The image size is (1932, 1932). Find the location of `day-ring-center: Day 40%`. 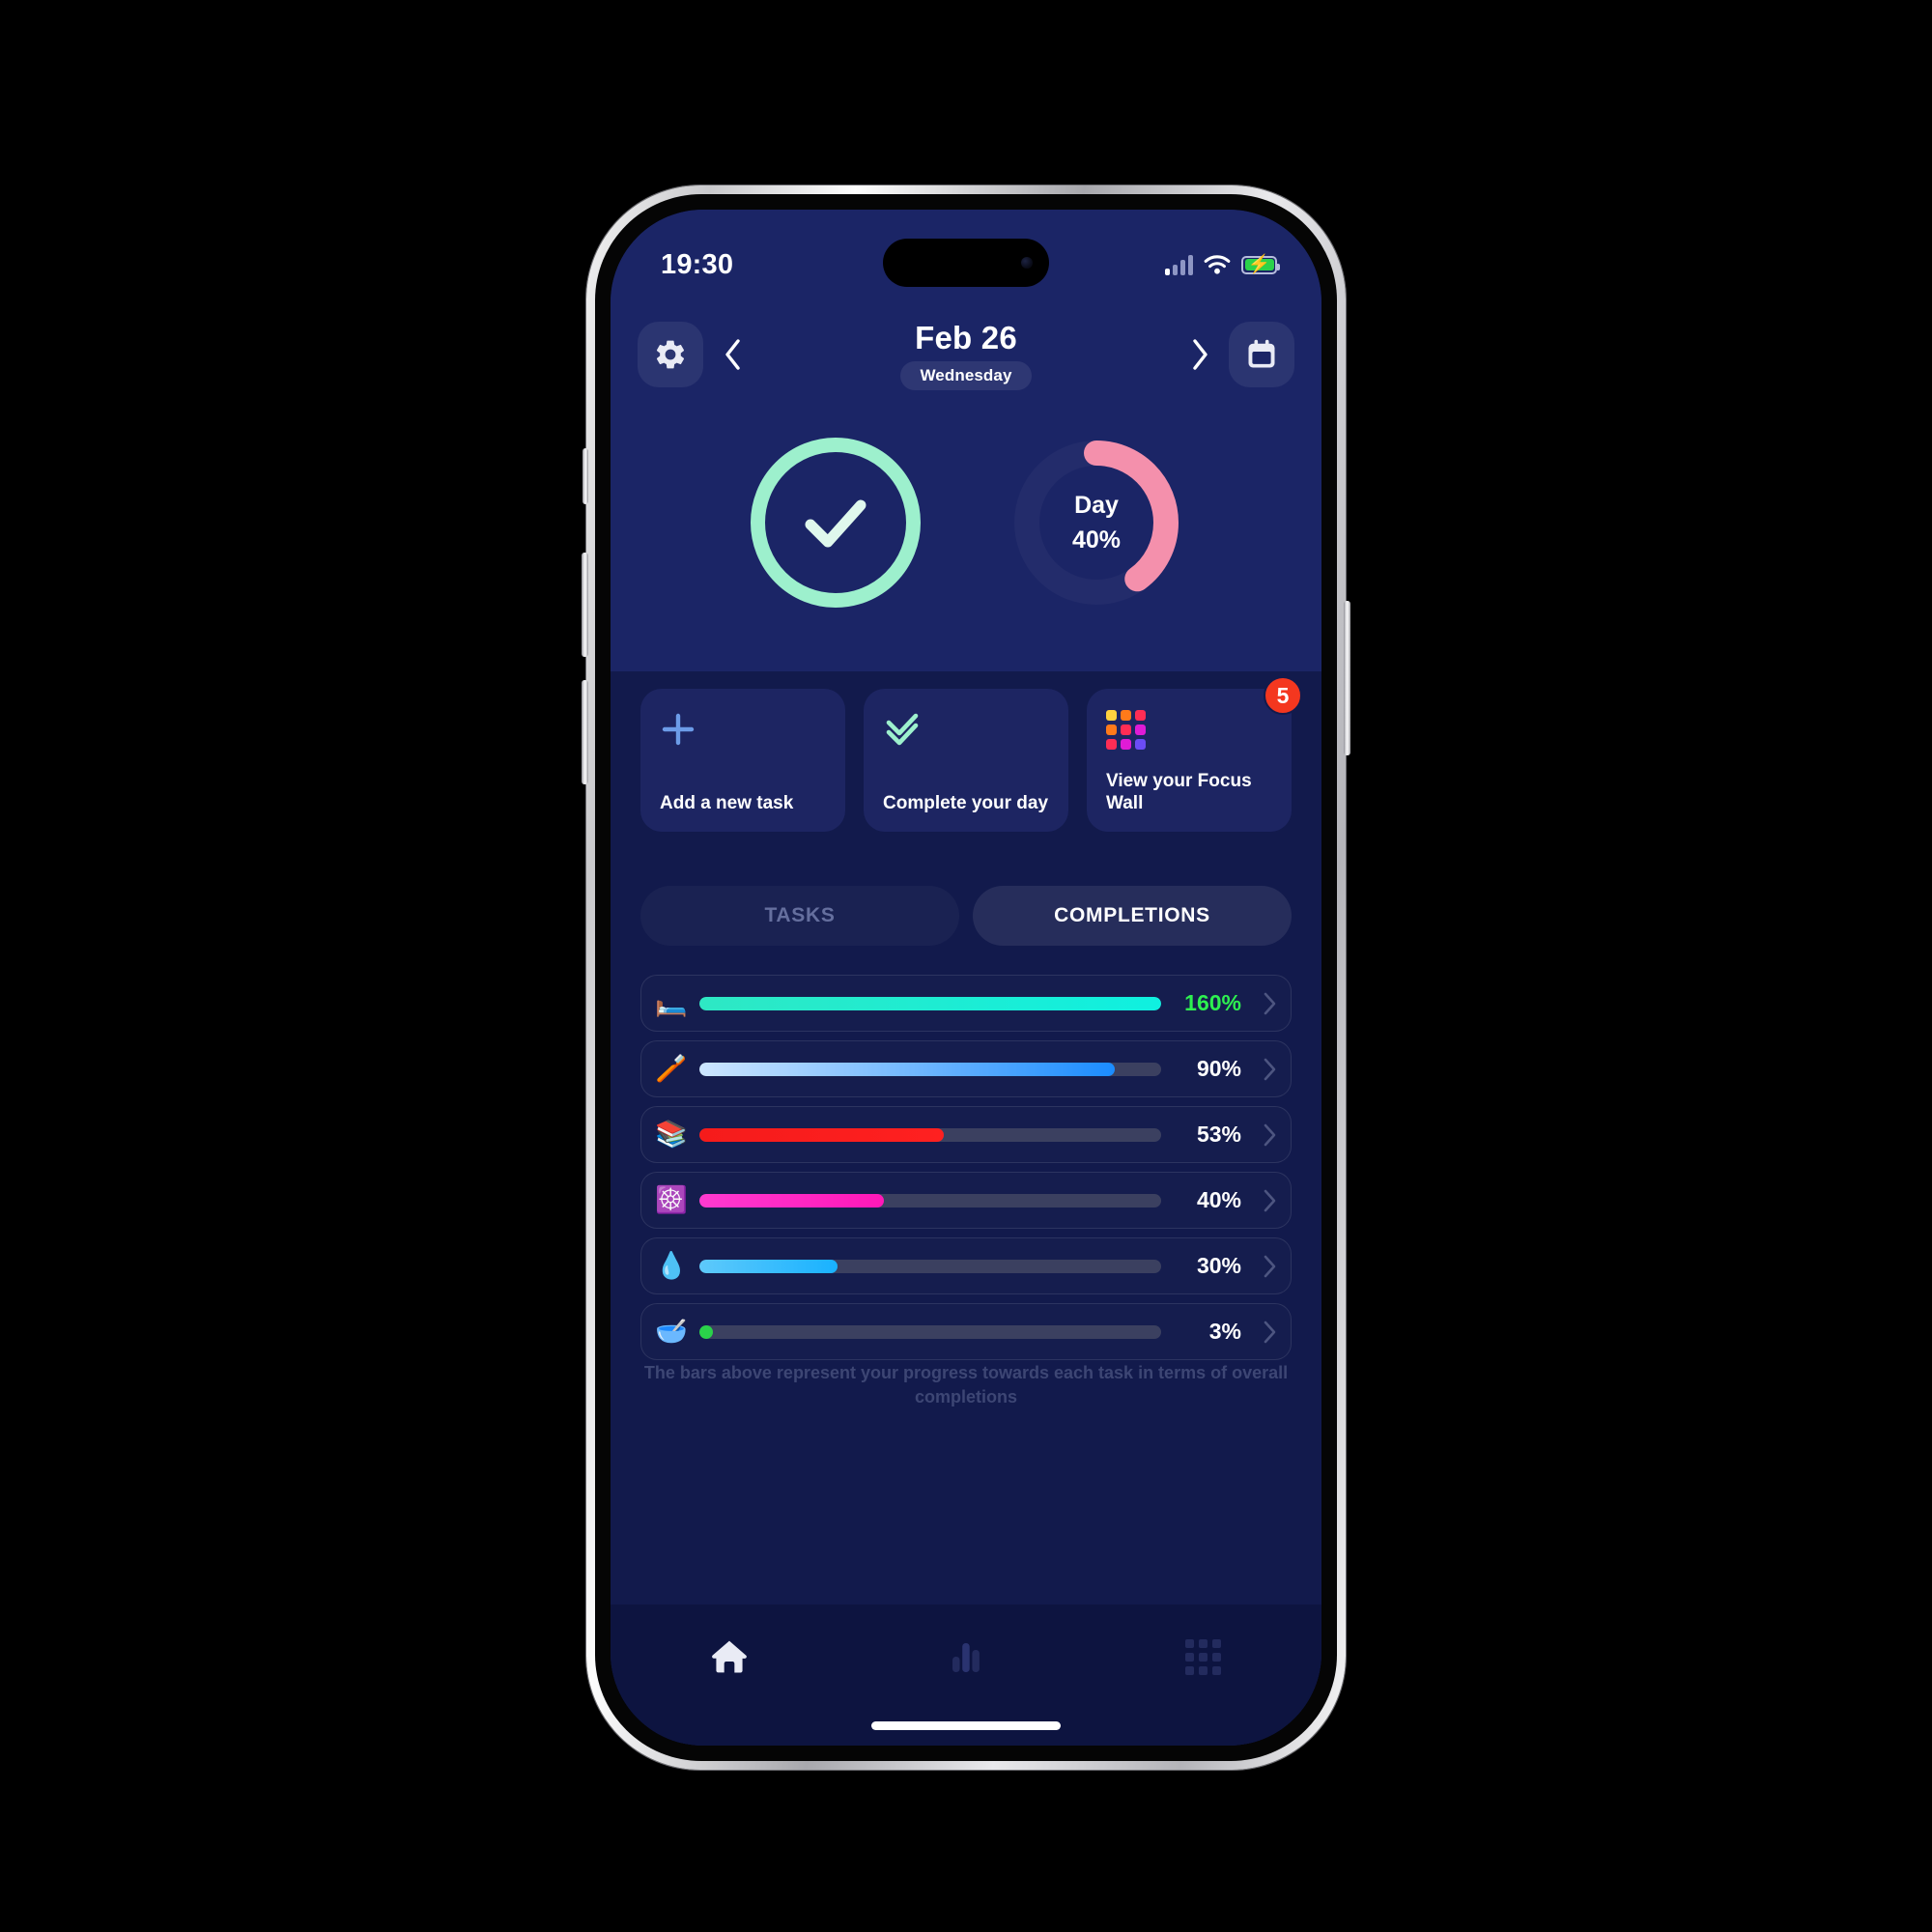

day-ring-center: Day 40% is located at coordinates (1096, 523).